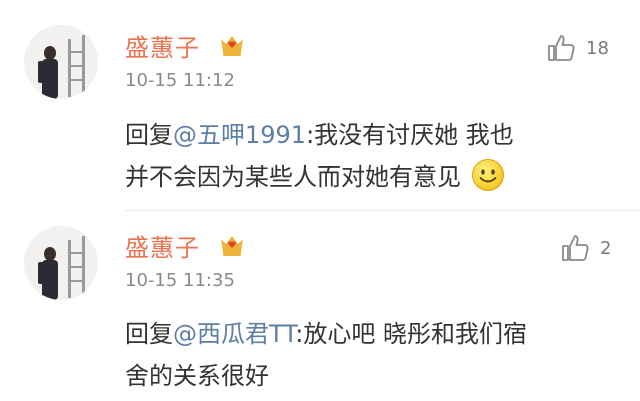 This screenshot has height=401, width=640. What do you see at coordinates (197, 376) in the screenshot?
I see `comment-text: 舍的关系很好` at bounding box center [197, 376].